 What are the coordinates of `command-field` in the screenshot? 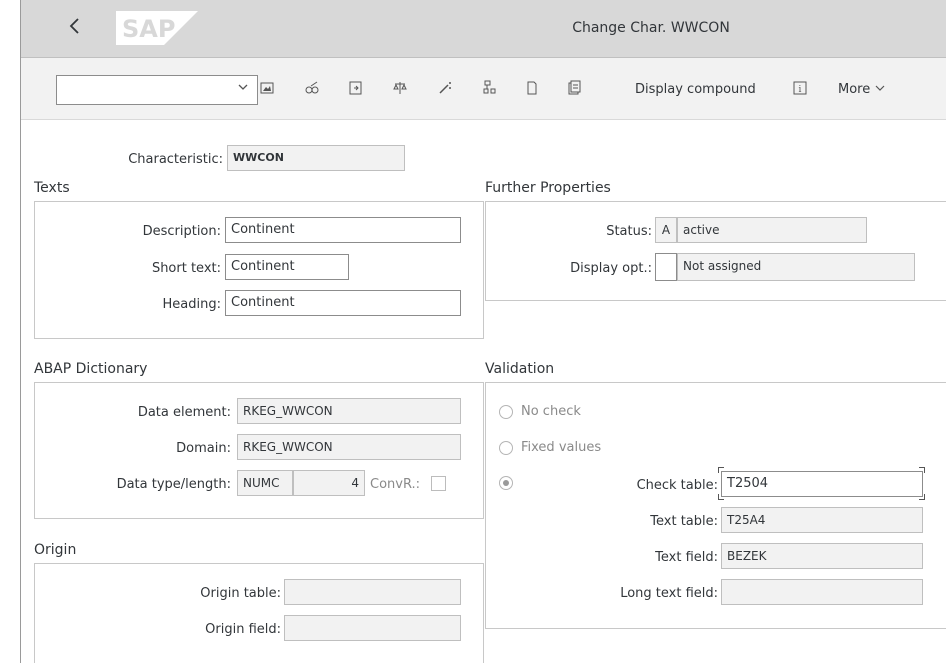 It's located at (157, 90).